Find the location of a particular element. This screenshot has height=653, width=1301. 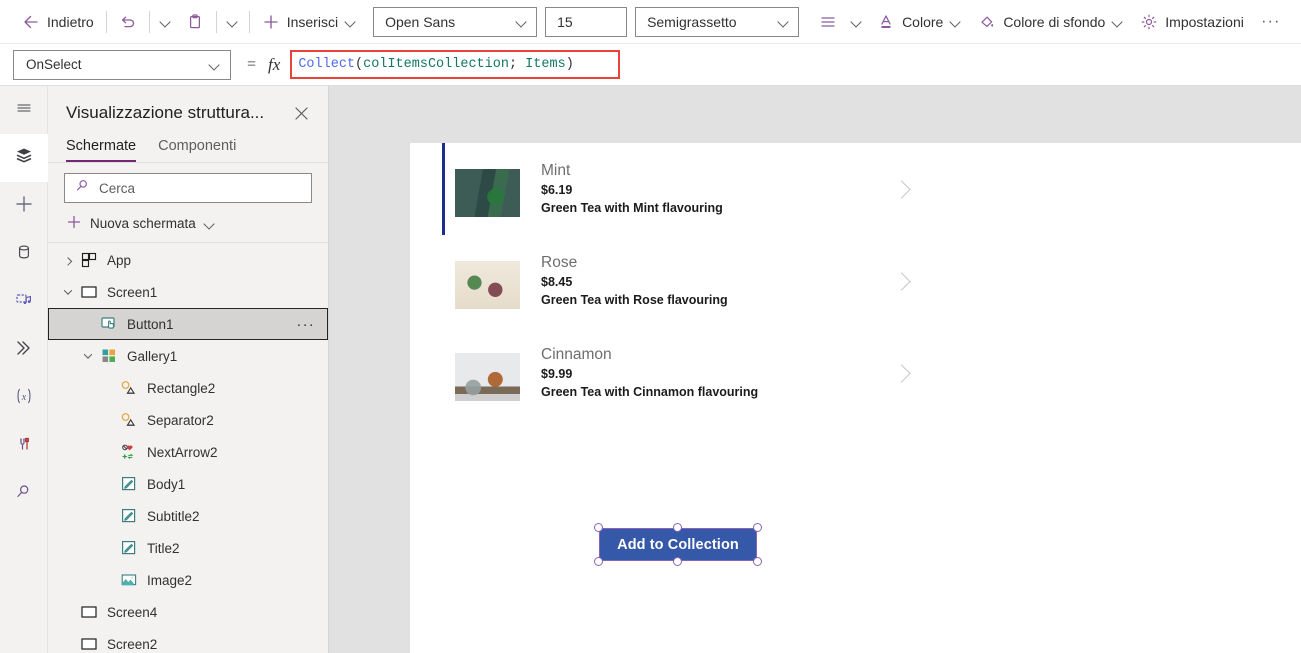

tree-item-label: Separator2 is located at coordinates (180, 420).